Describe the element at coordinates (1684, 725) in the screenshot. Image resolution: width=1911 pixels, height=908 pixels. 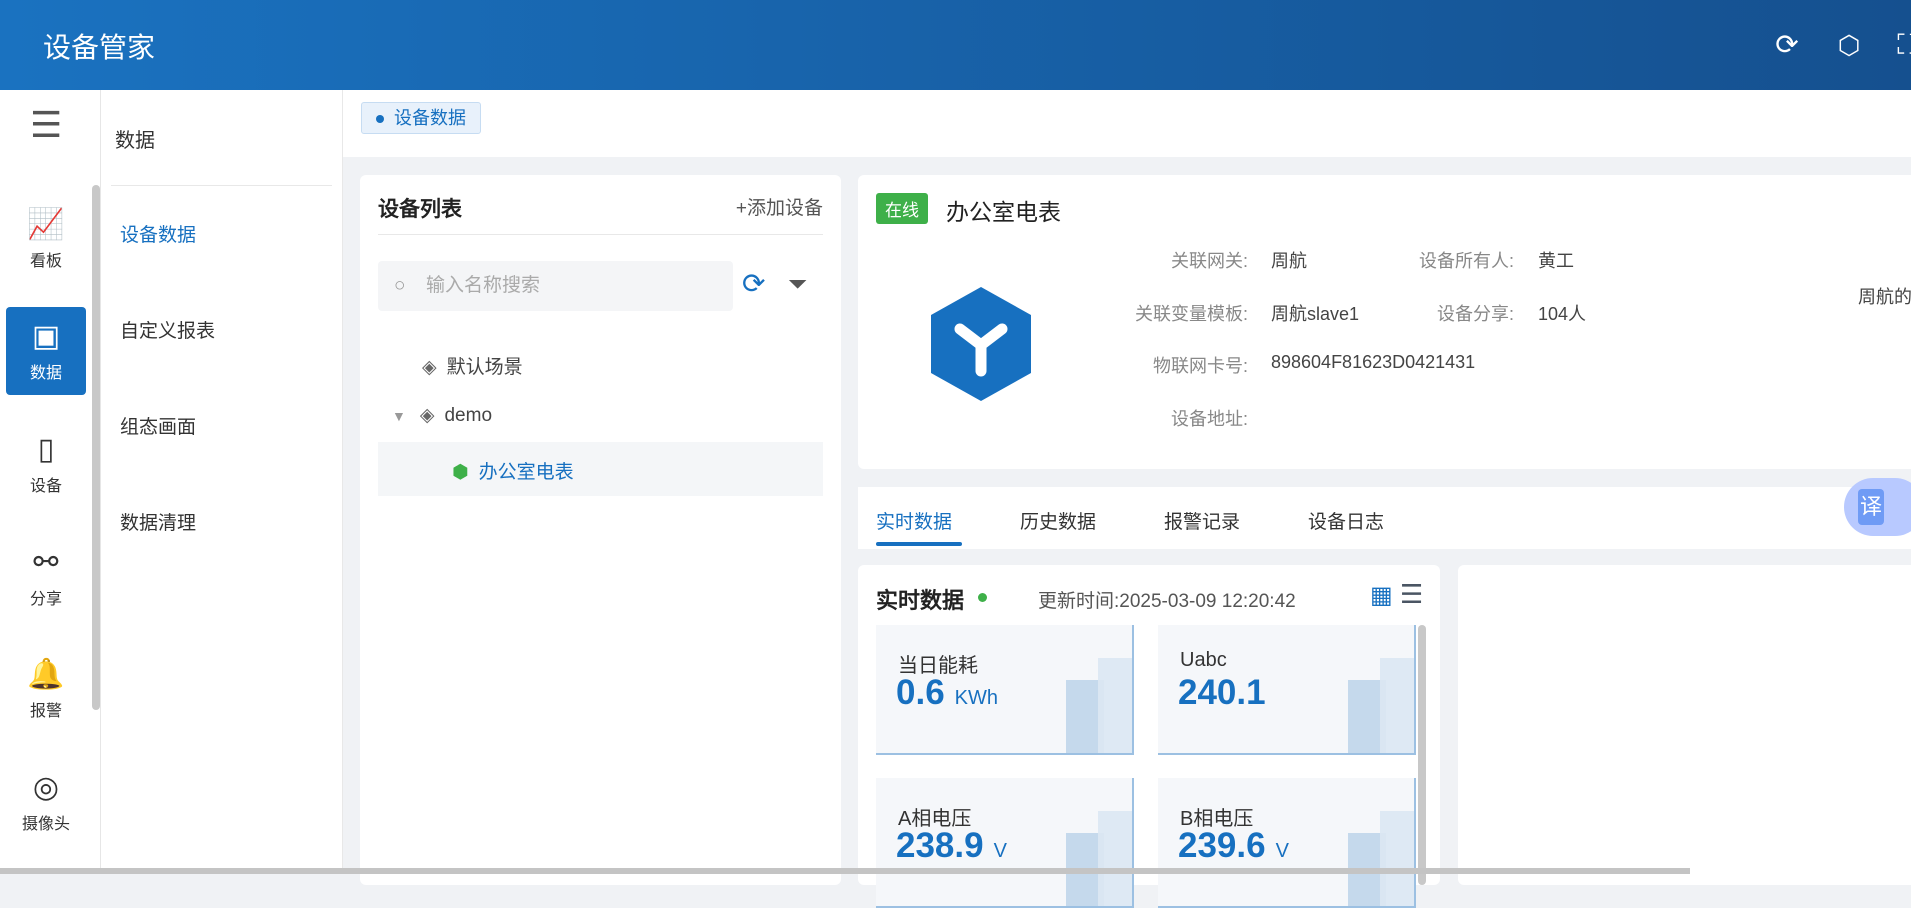
I see `chart-panel` at that location.